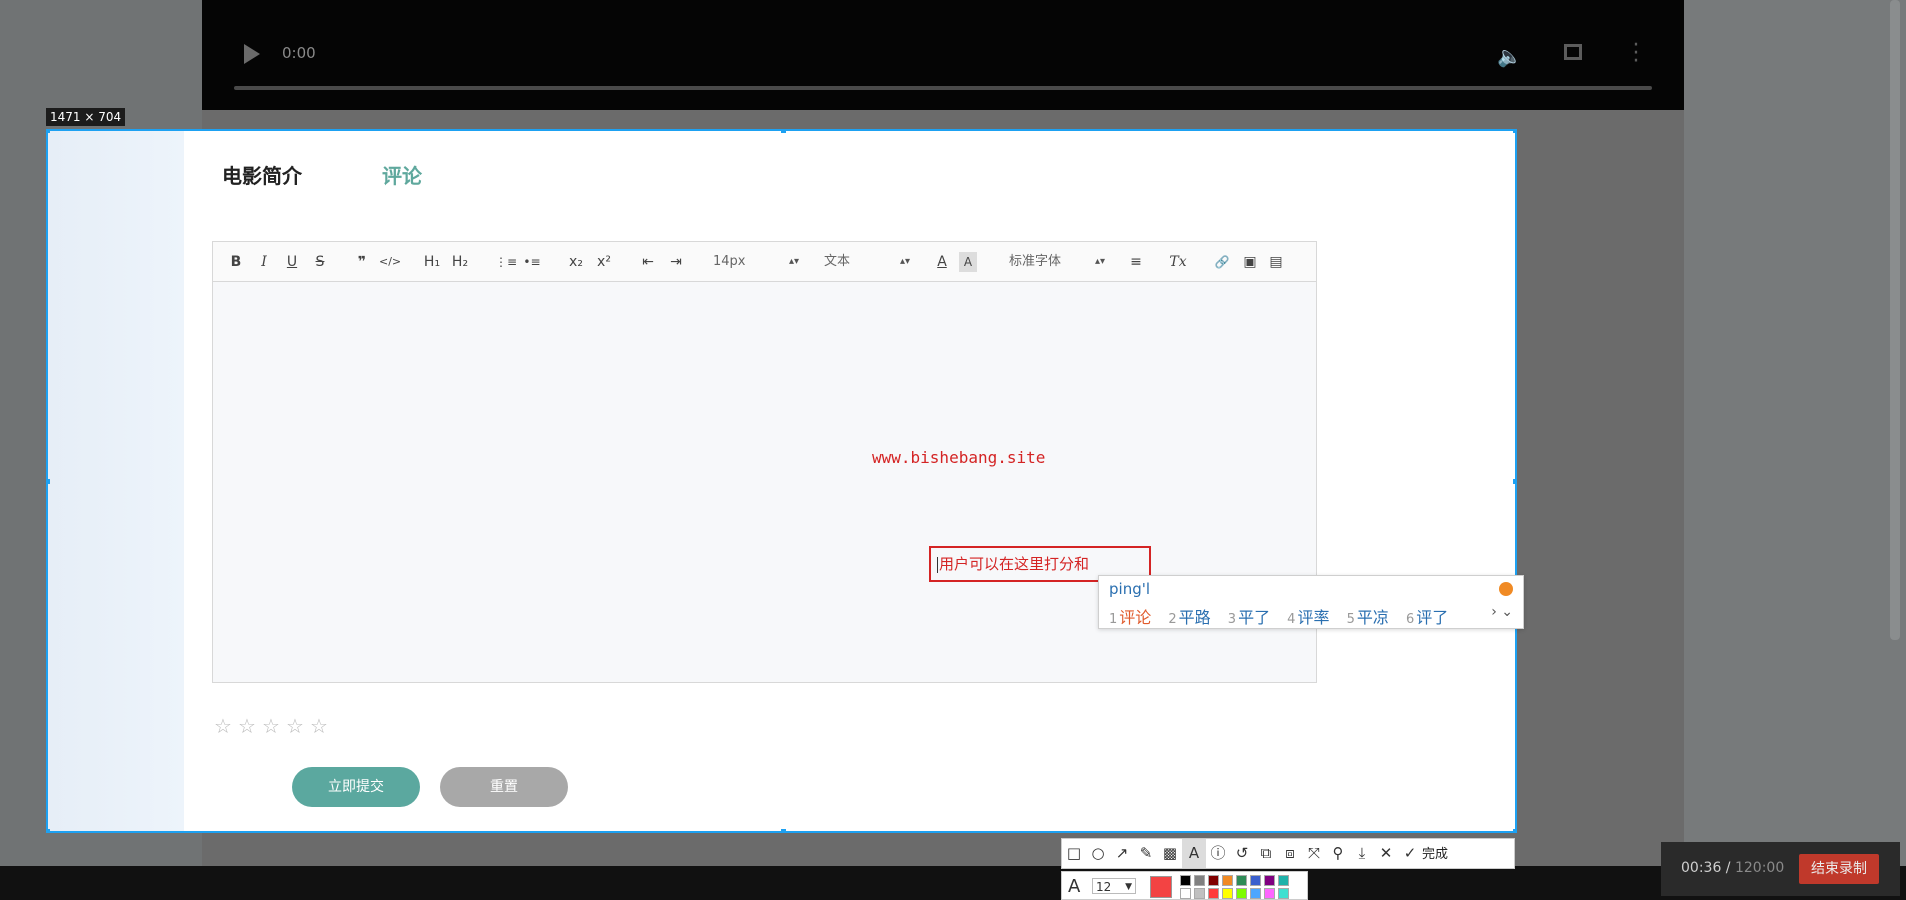 The width and height of the screenshot is (1906, 900). Describe the element at coordinates (390, 262) in the screenshot. I see `code-block-button: </>` at that location.